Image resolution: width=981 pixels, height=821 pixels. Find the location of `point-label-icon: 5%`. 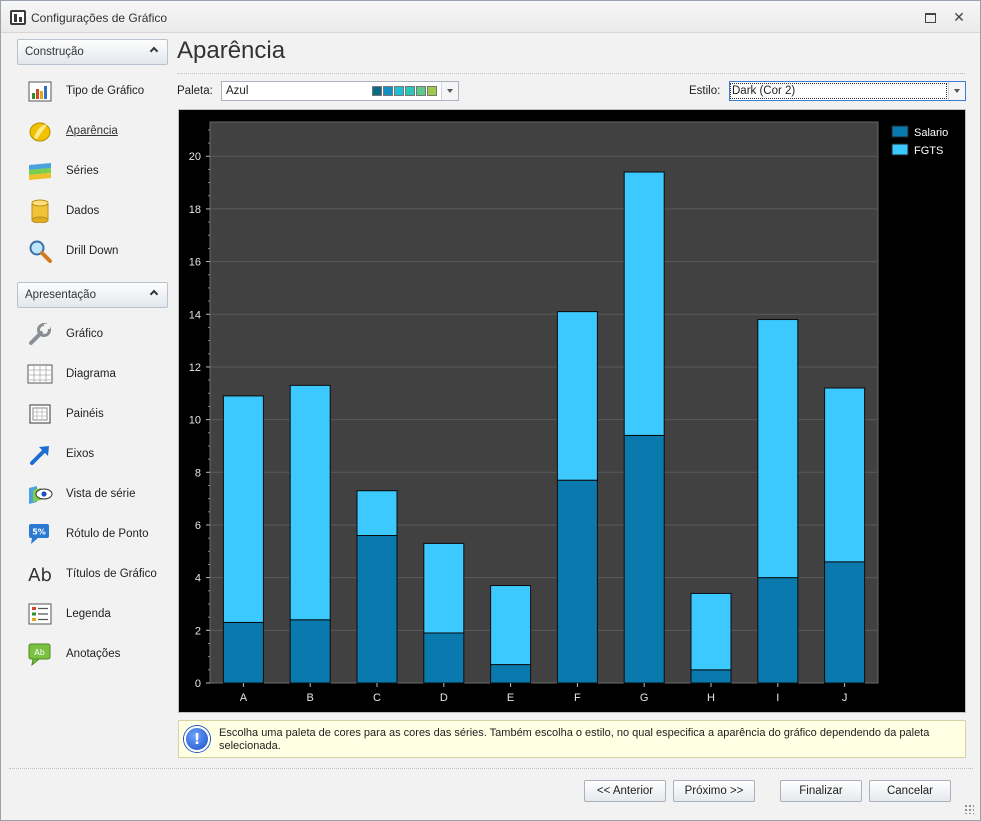

point-label-icon: 5% is located at coordinates (39, 534).